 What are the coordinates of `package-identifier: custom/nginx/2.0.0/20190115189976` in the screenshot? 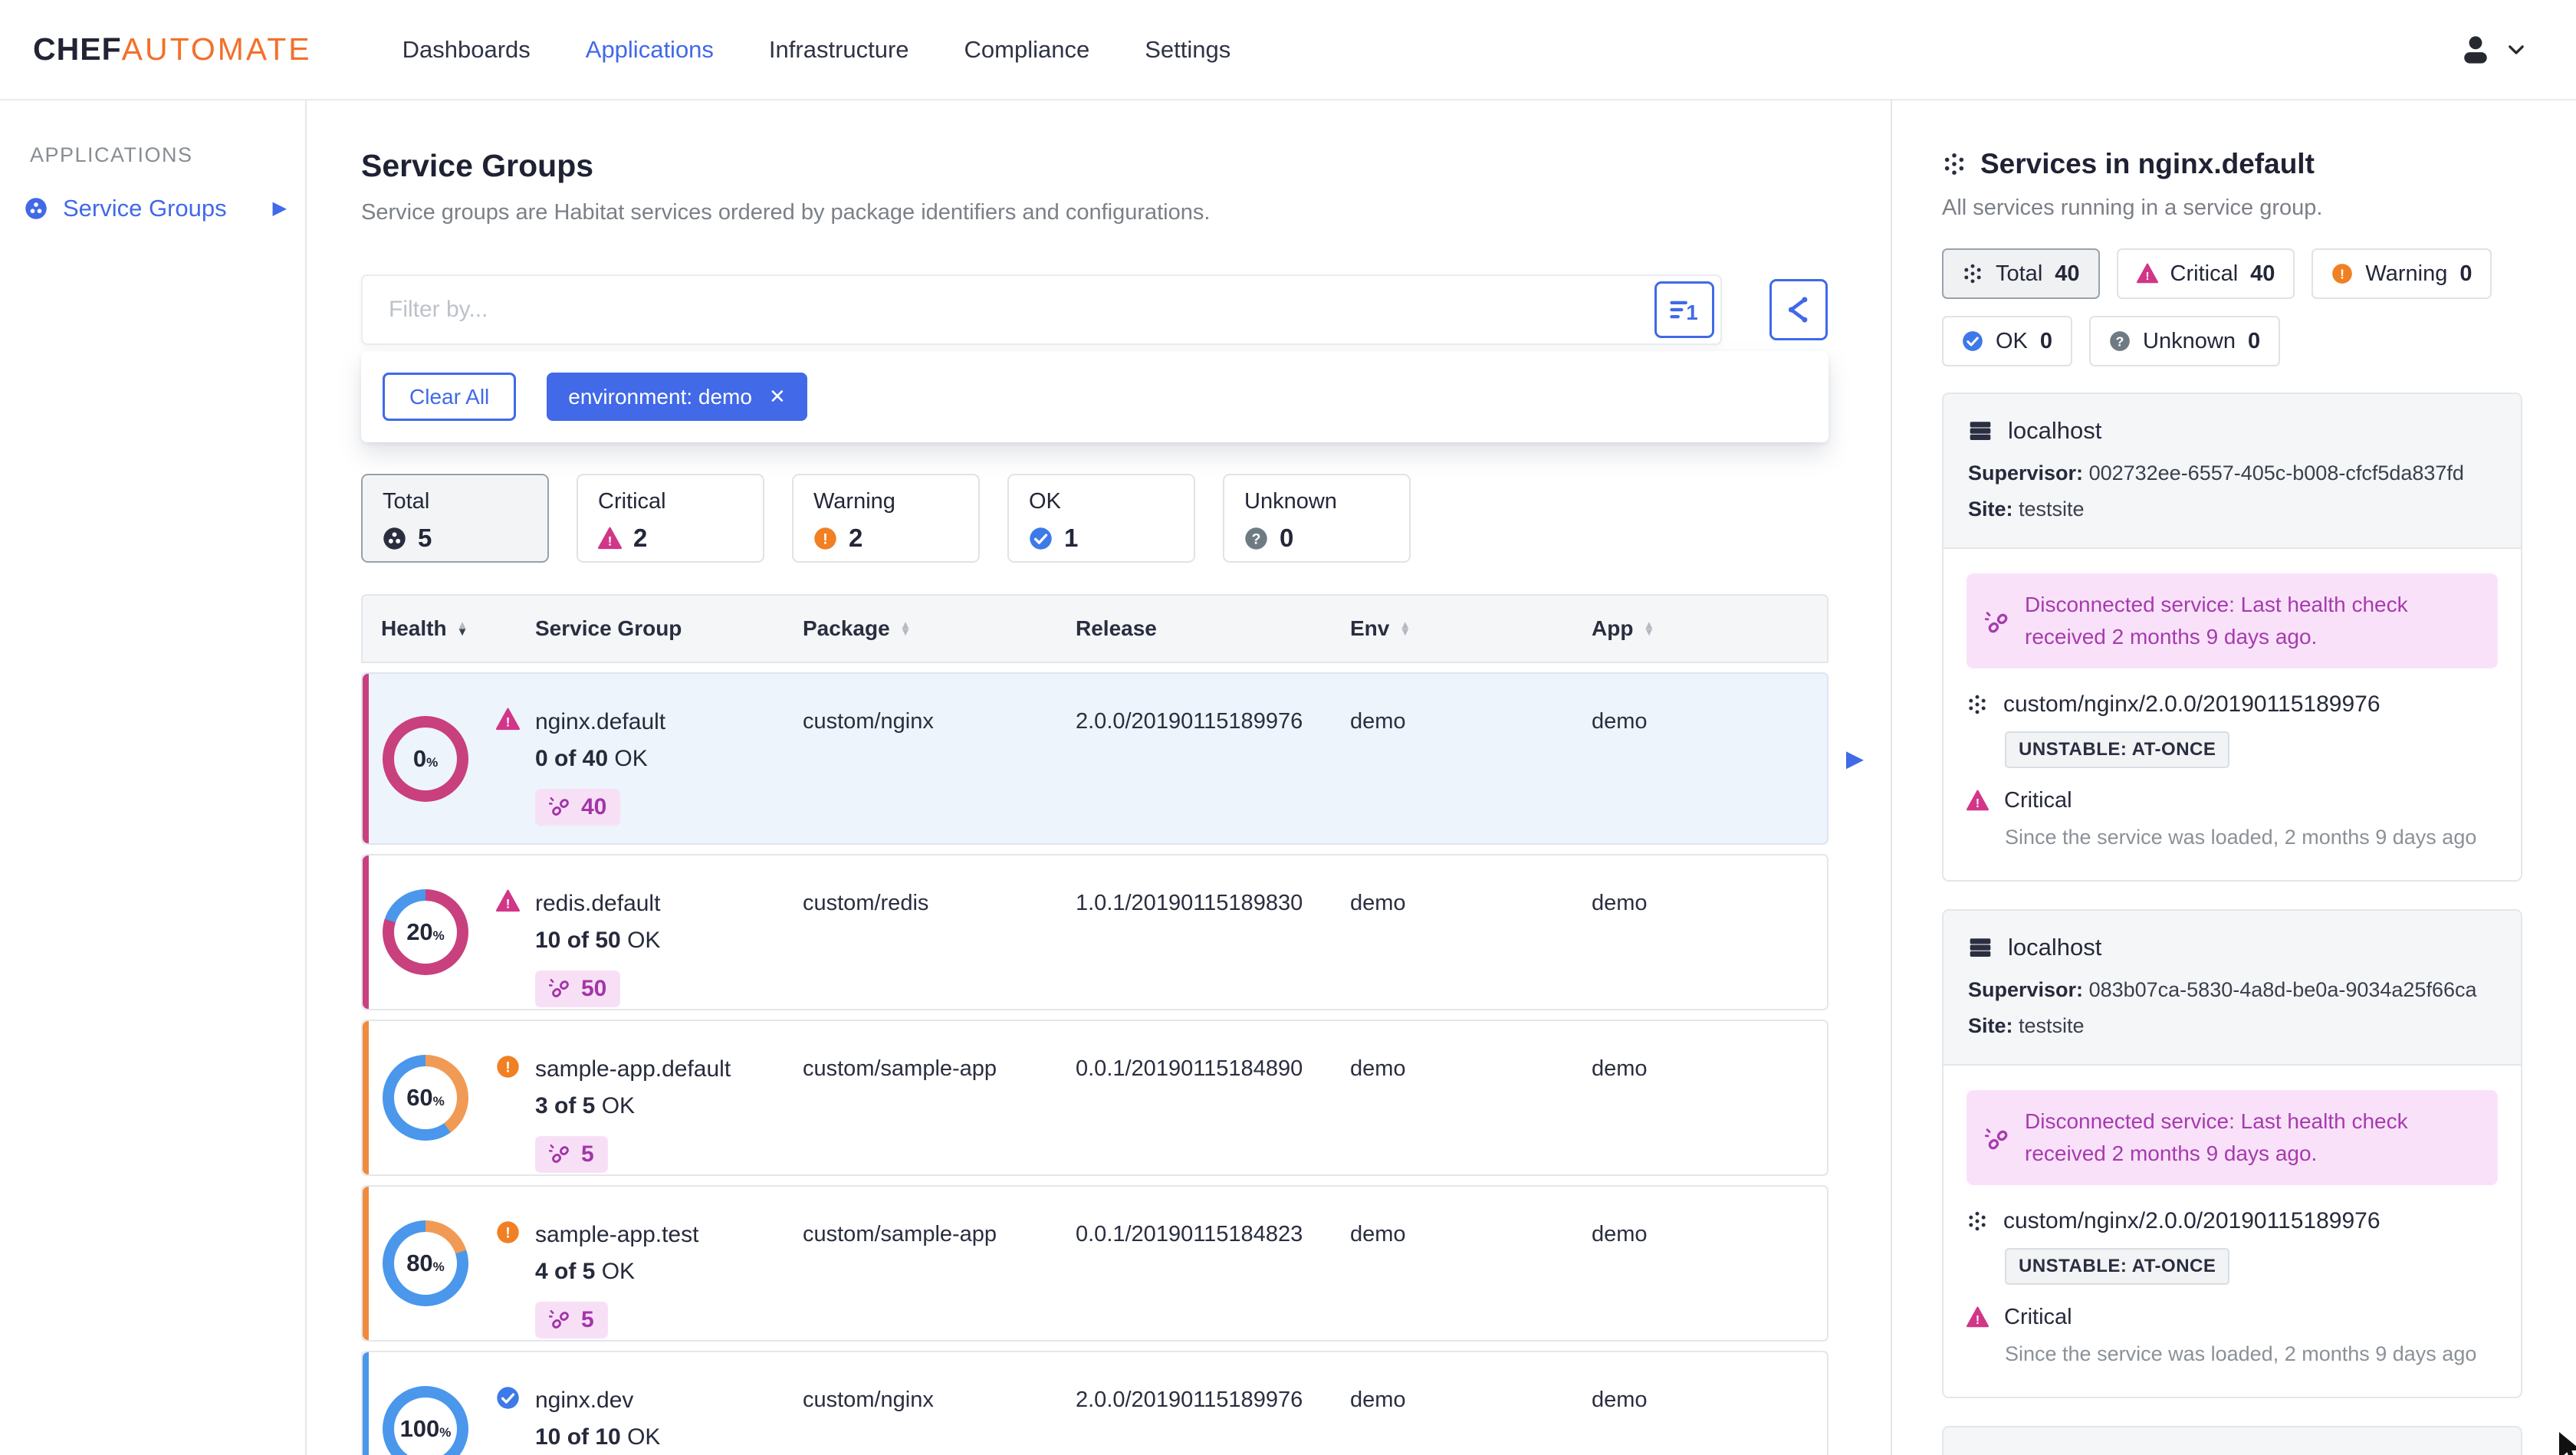 It's located at (2192, 1220).